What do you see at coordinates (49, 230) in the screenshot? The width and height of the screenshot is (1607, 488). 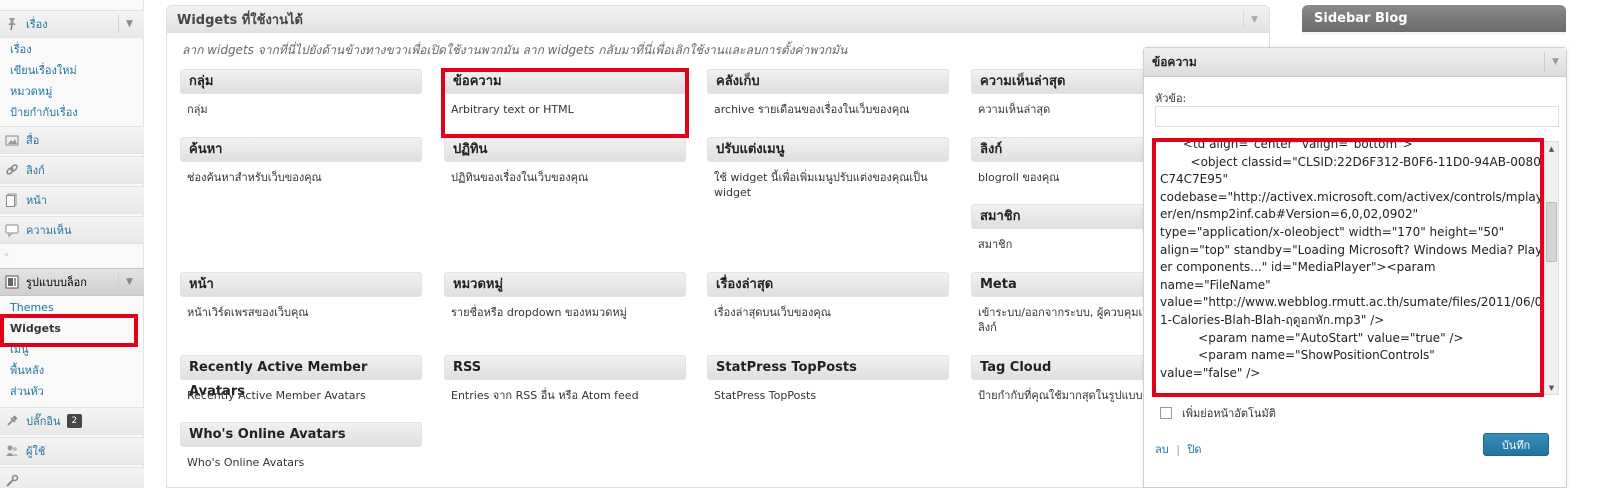 I see `menu-comments-label: ความเห็น` at bounding box center [49, 230].